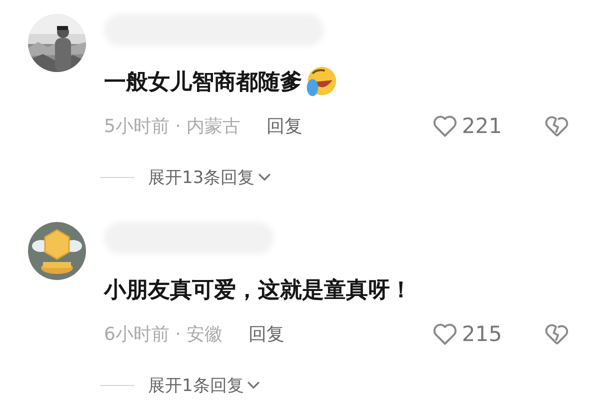 The image size is (600, 419). I want to click on like-count: 215, so click(482, 334).